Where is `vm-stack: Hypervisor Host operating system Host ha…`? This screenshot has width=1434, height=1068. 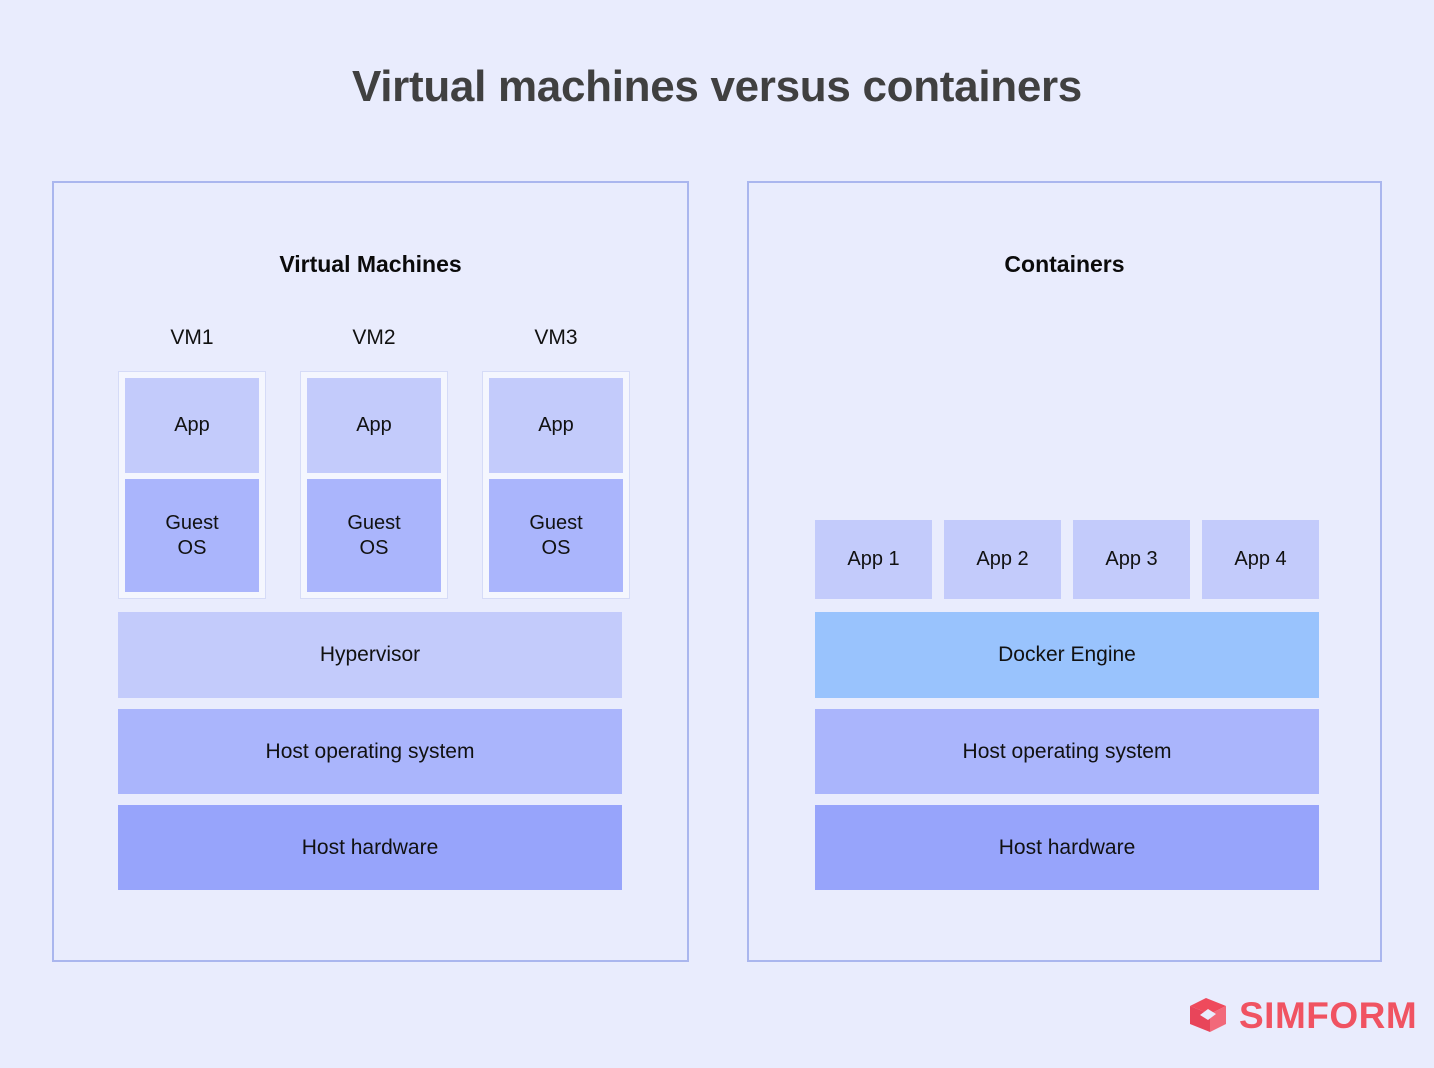 vm-stack: Hypervisor Host operating system Host ha… is located at coordinates (370, 751).